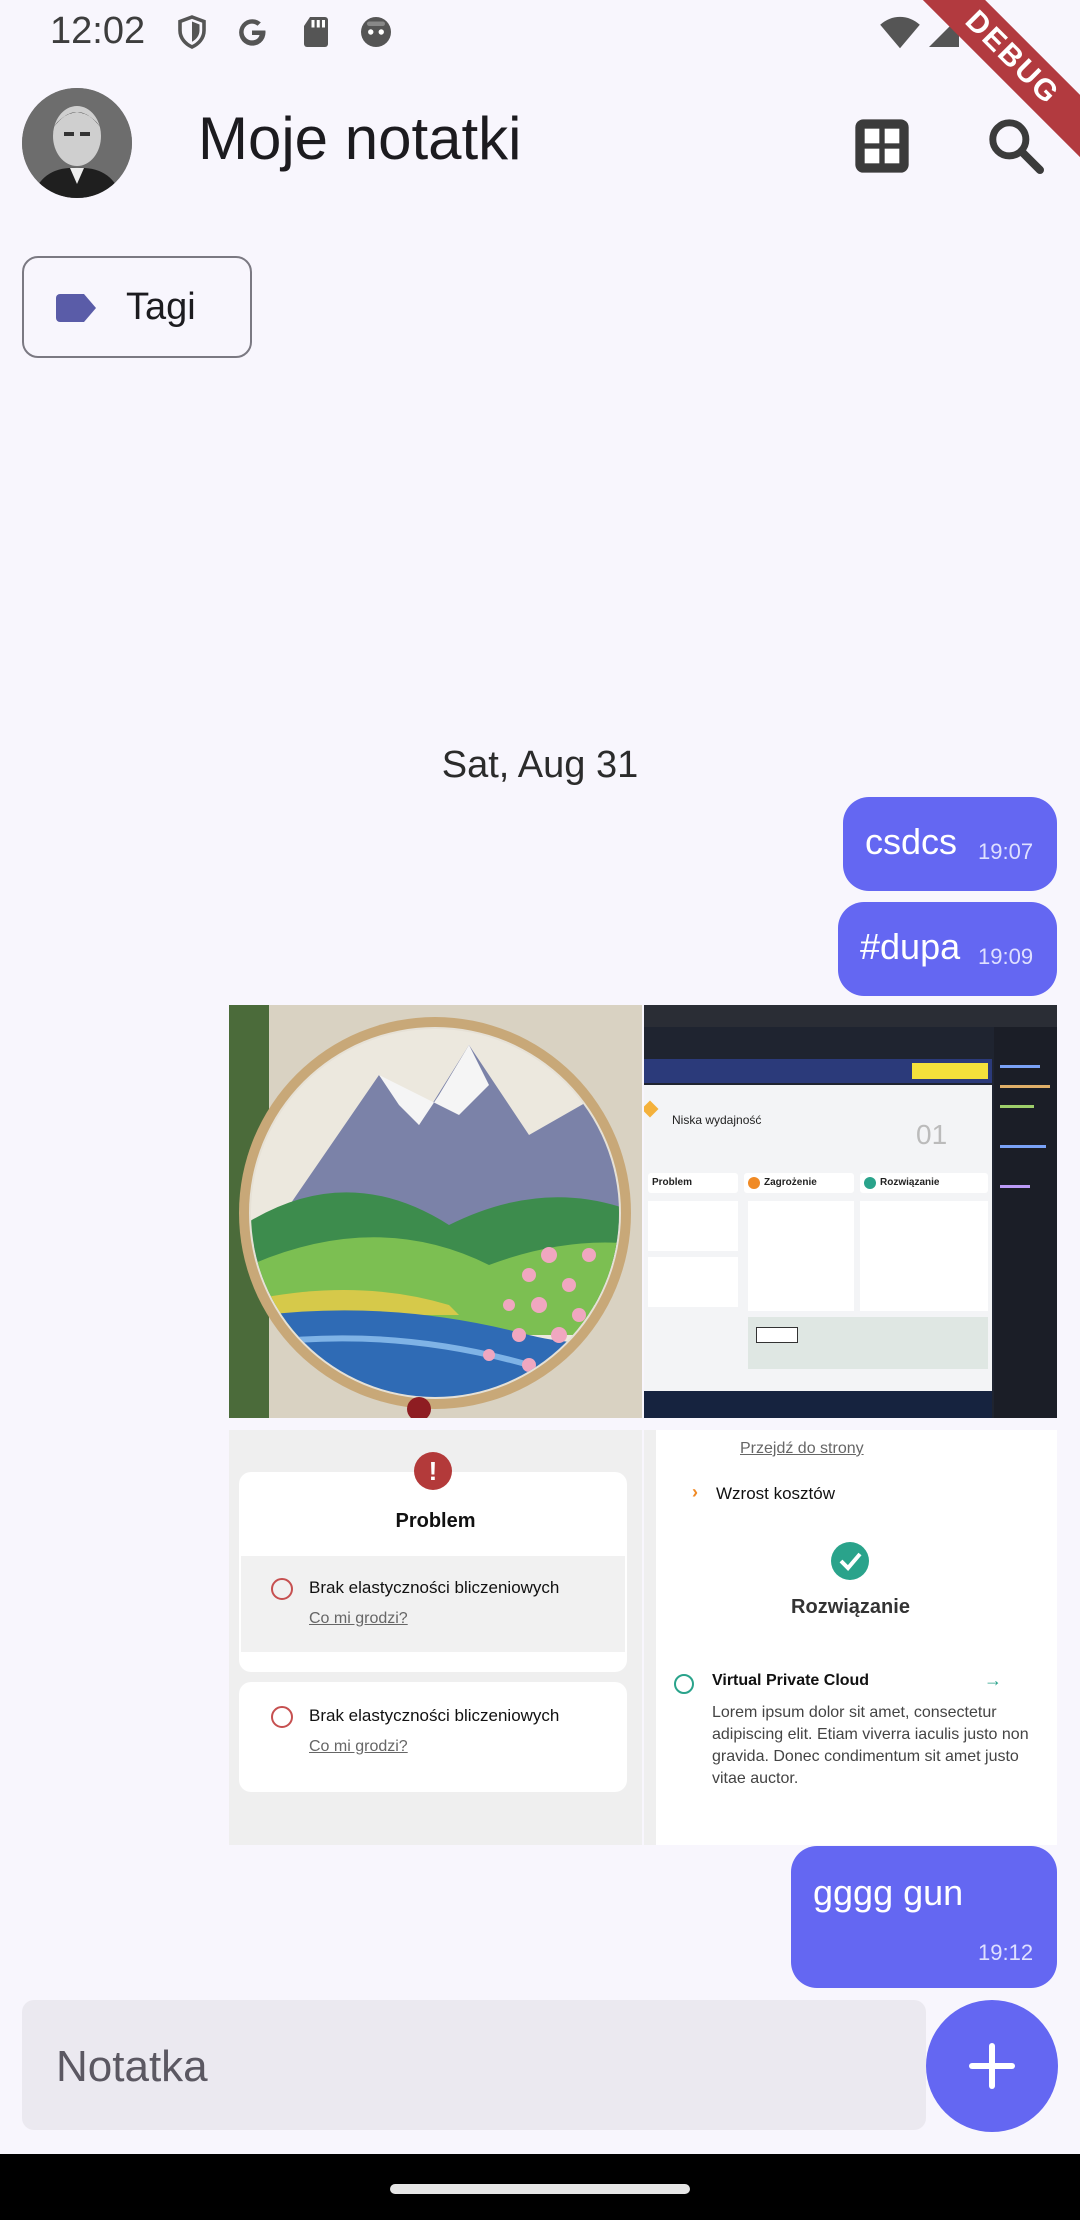  I want to click on status-bar: 12:02 DEBUG, so click(540, 83).